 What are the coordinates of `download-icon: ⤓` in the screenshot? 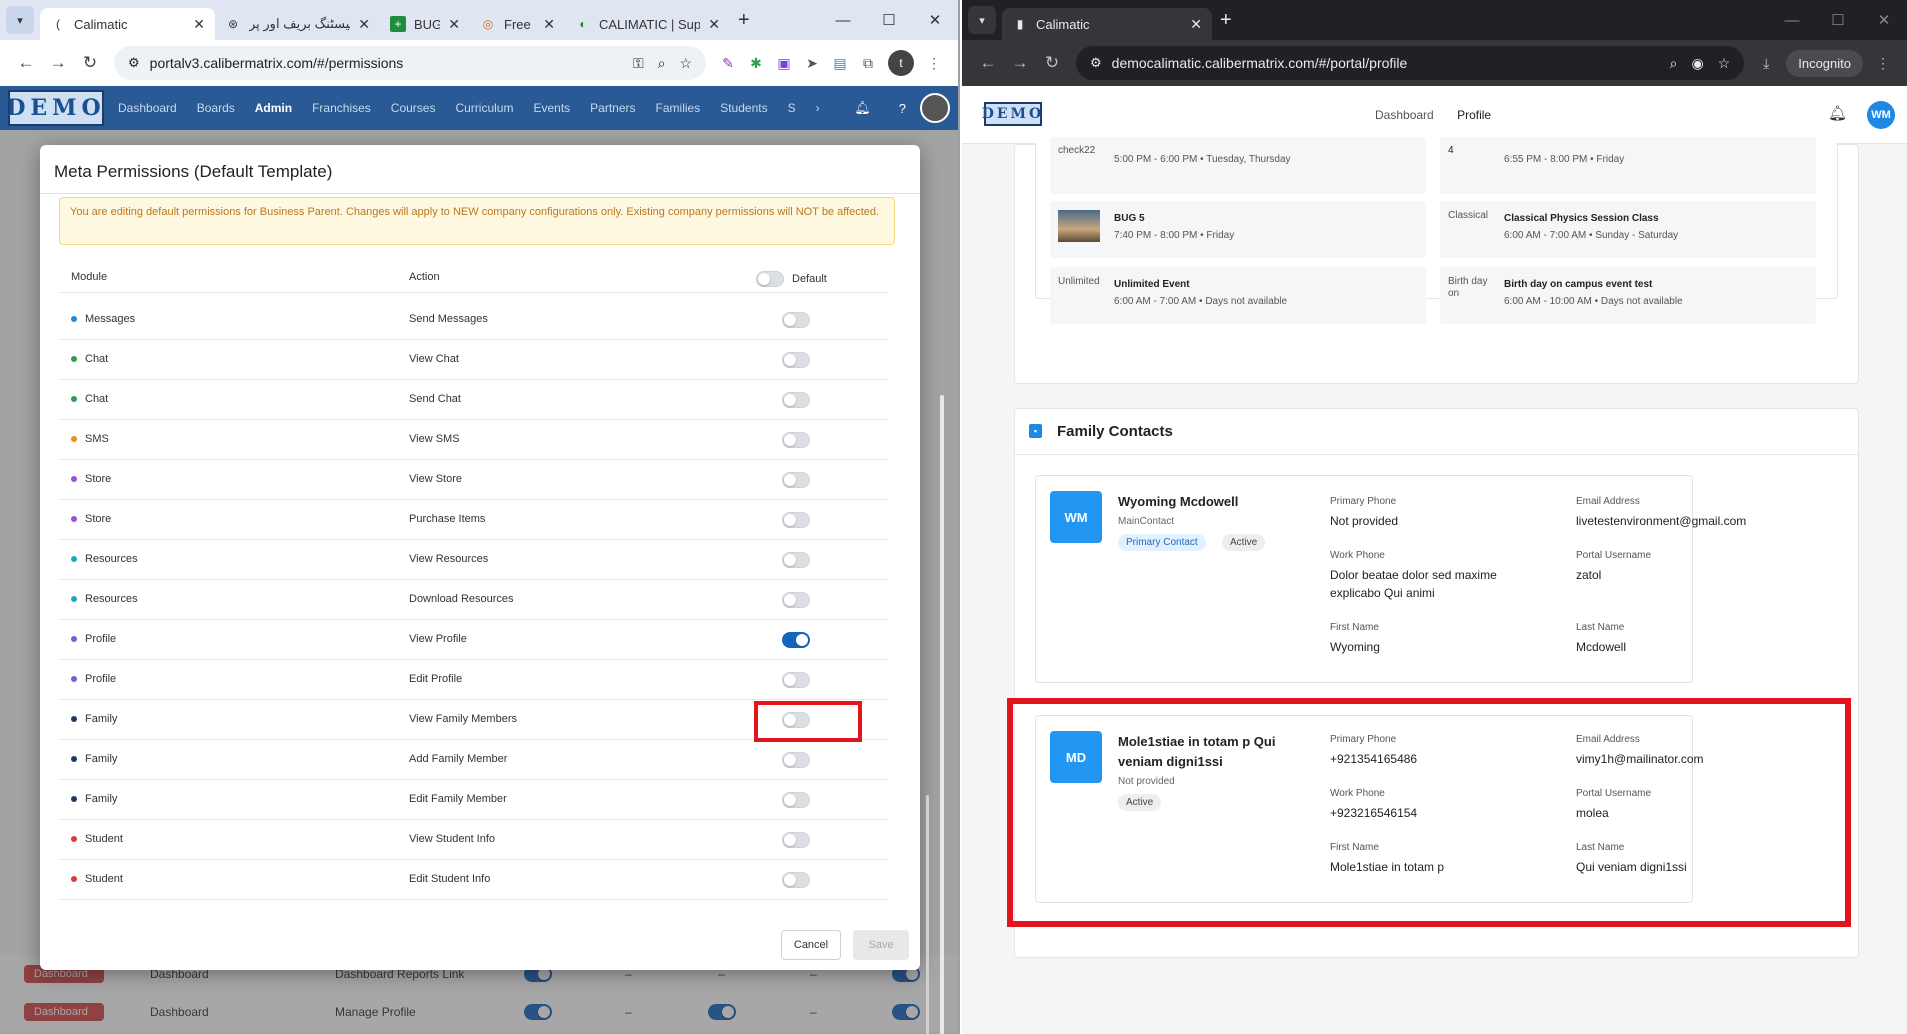 It's located at (1766, 63).